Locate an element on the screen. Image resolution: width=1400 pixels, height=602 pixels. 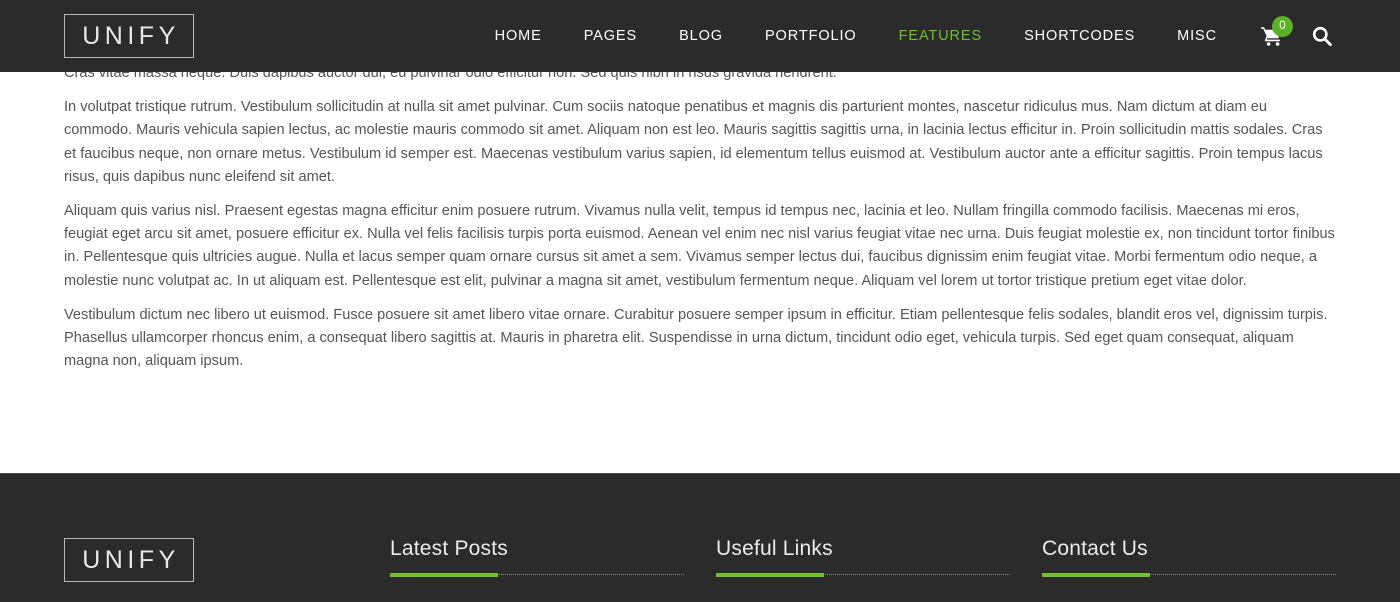
footer-column-latest-posts: Latest Posts is located at coordinates (537, 557).